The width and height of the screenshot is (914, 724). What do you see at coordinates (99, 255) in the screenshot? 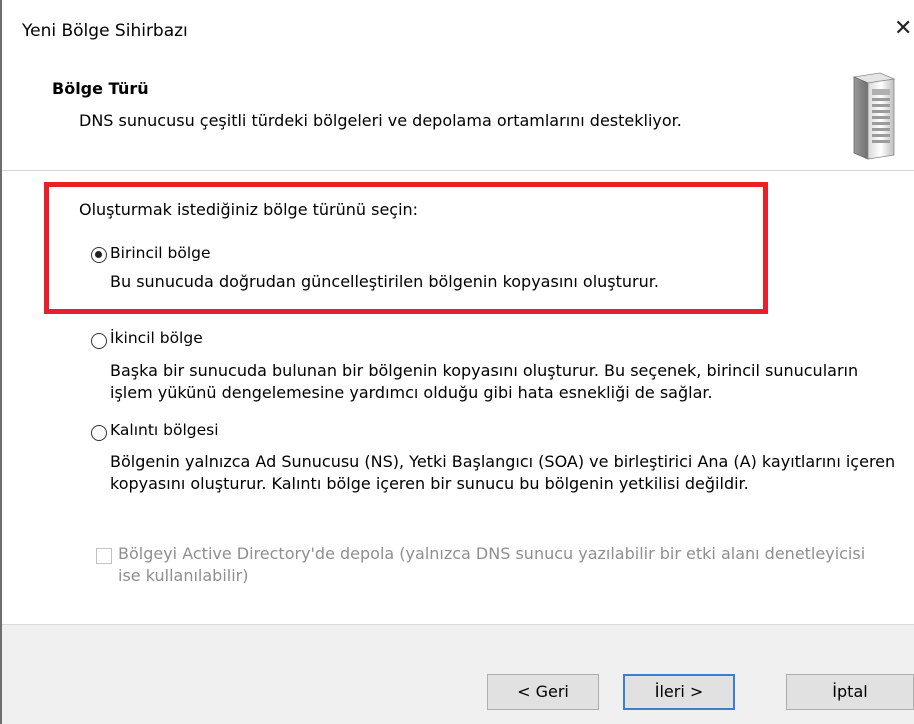
I see `primary-zone-radio` at bounding box center [99, 255].